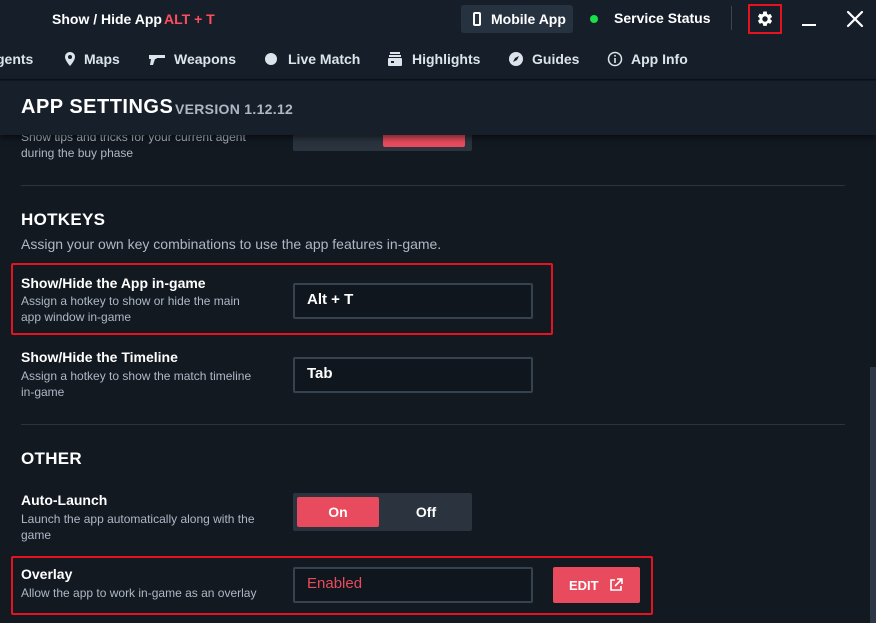  Describe the element at coordinates (659, 59) in the screenshot. I see `nav-item-app-info: App Info` at that location.